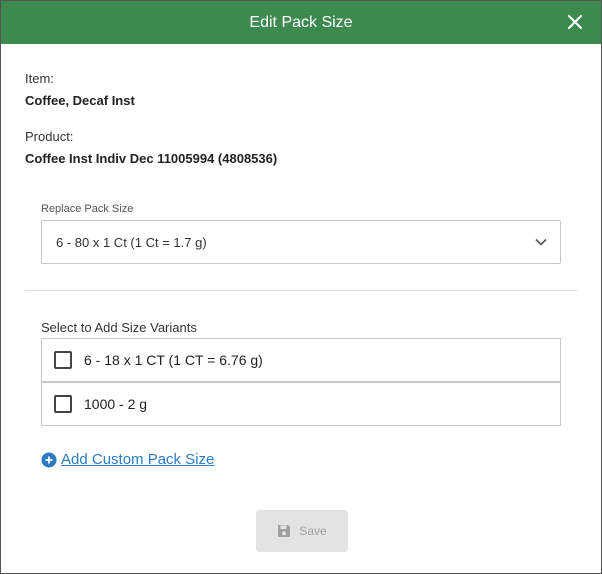  I want to click on replace-pack-size-select: 6 - 80 x 1 Ct (1 Ct = 1.7 g), so click(301, 242).